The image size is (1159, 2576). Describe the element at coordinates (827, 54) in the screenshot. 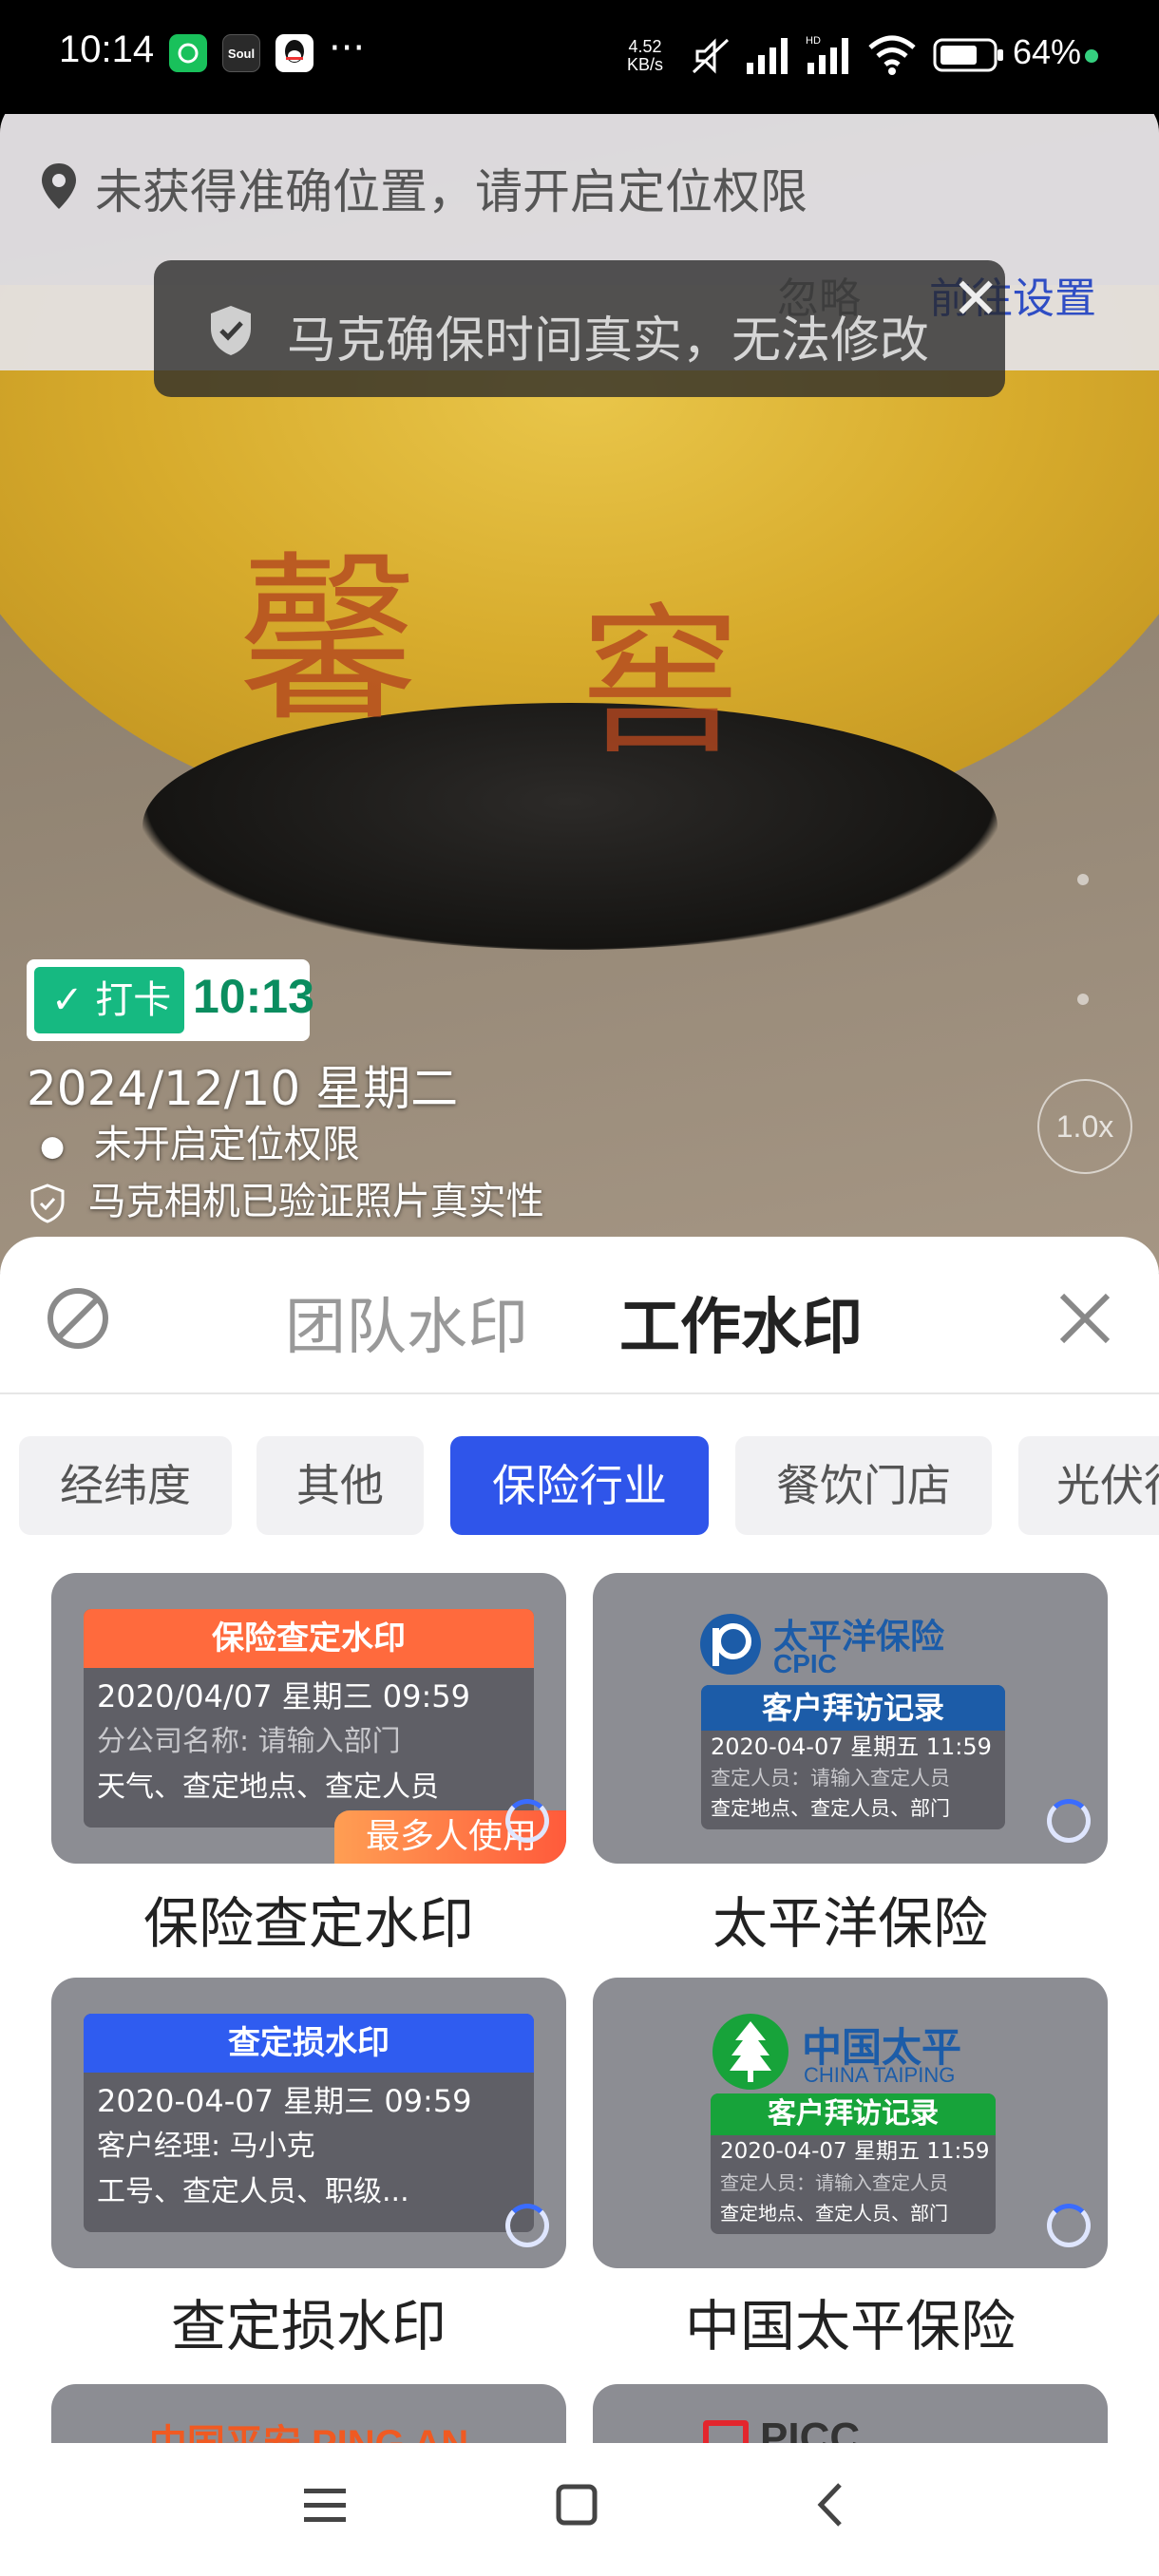

I see `signal-2-hd-icon: HD` at that location.